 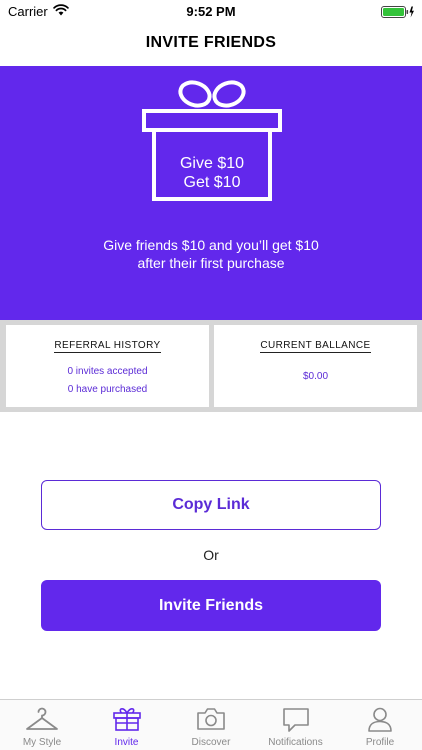 What do you see at coordinates (211, 42) in the screenshot?
I see `page-title: INVITE FRIENDS` at bounding box center [211, 42].